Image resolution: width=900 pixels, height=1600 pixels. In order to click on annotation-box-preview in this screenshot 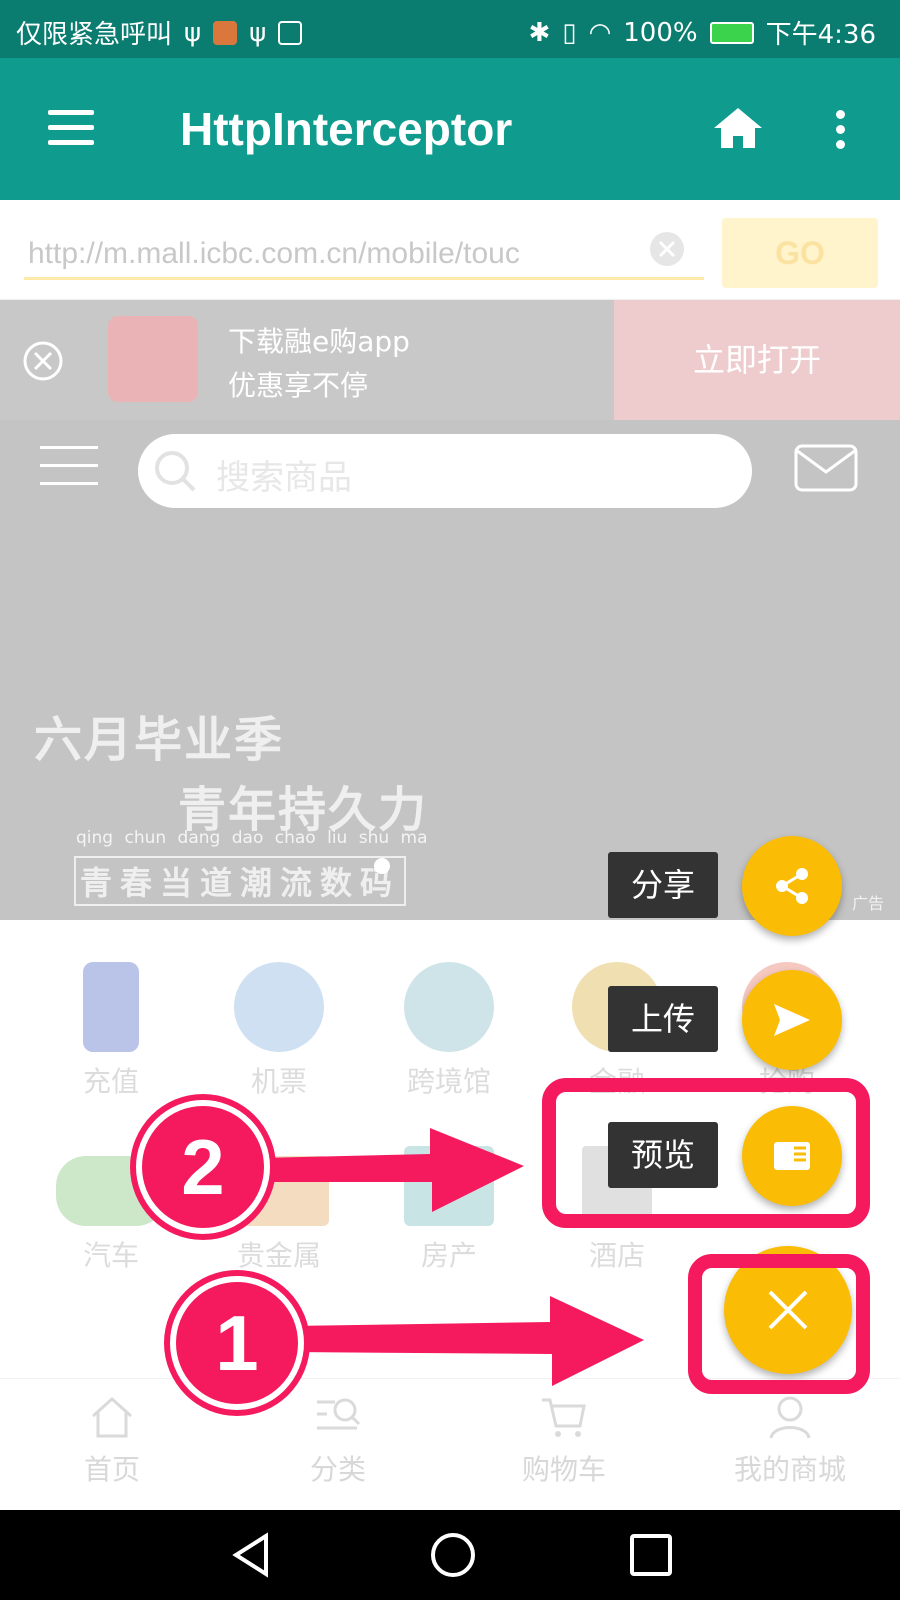, I will do `click(706, 1153)`.